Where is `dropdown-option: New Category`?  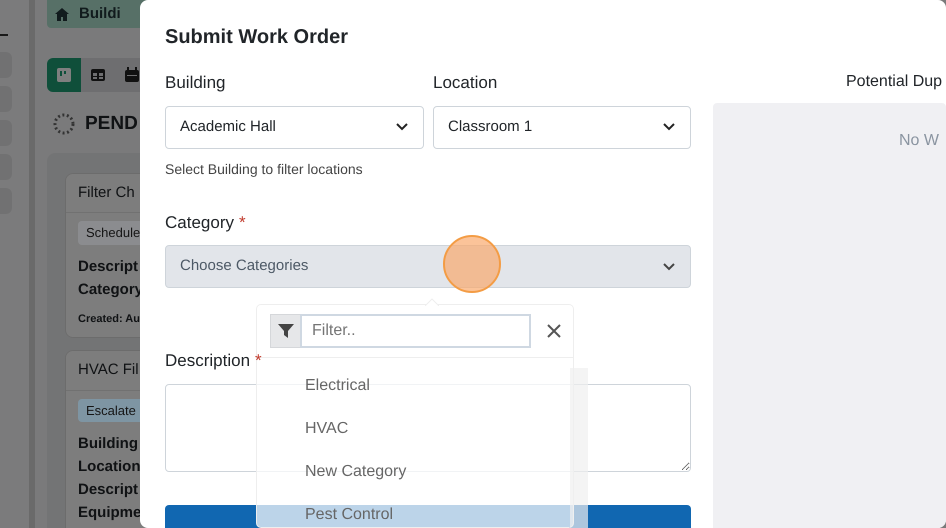 dropdown-option: New Category is located at coordinates (415, 483).